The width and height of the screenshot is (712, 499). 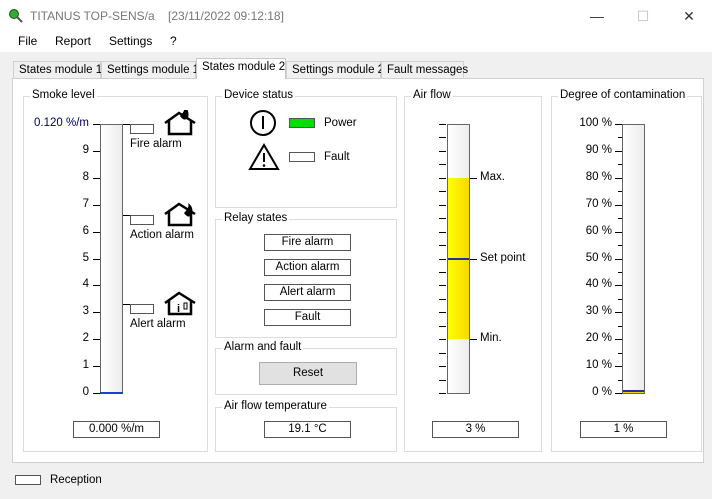 I want to click on relay-fire-alarm: Fire alarm, so click(x=307, y=242).